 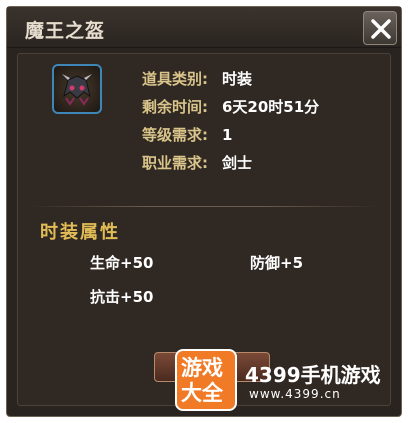 What do you see at coordinates (204, 27) in the screenshot?
I see `title-bar: 魔王之盔` at bounding box center [204, 27].